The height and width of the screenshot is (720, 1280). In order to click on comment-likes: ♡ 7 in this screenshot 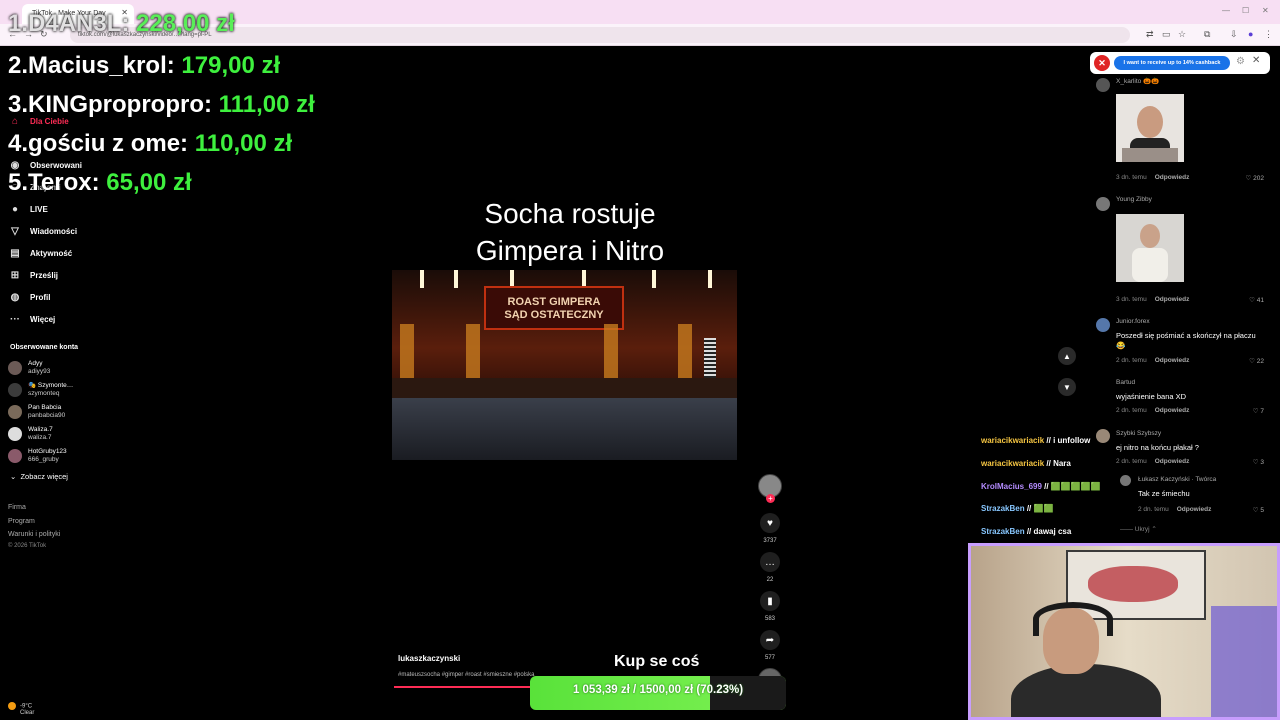, I will do `click(1258, 411)`.